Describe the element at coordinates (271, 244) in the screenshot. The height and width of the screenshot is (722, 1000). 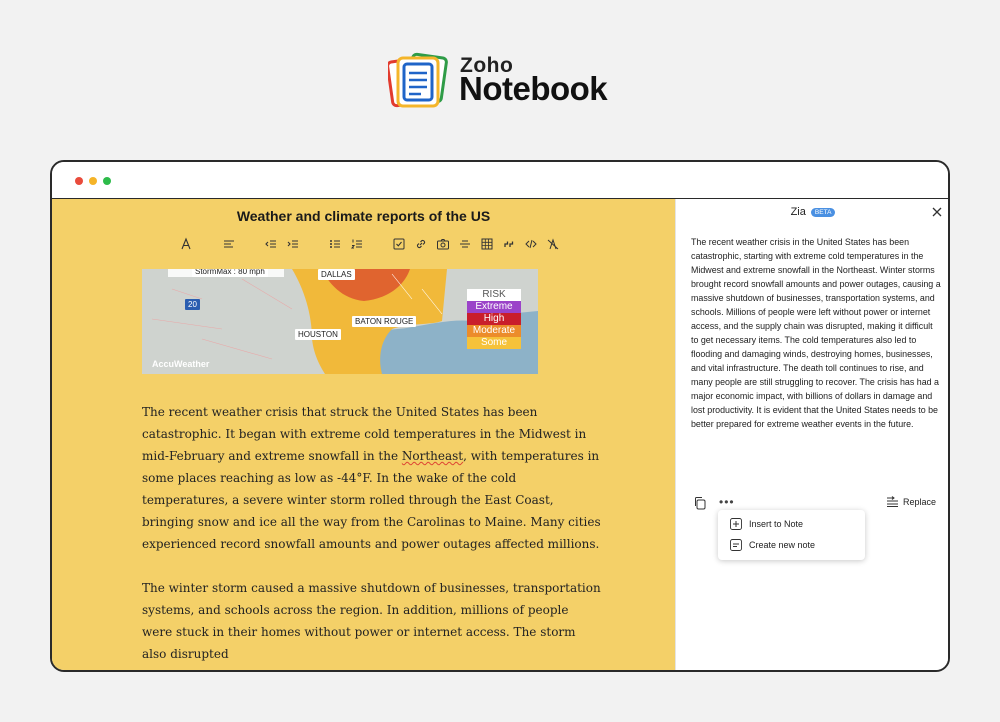
I see `outdent-icon` at that location.